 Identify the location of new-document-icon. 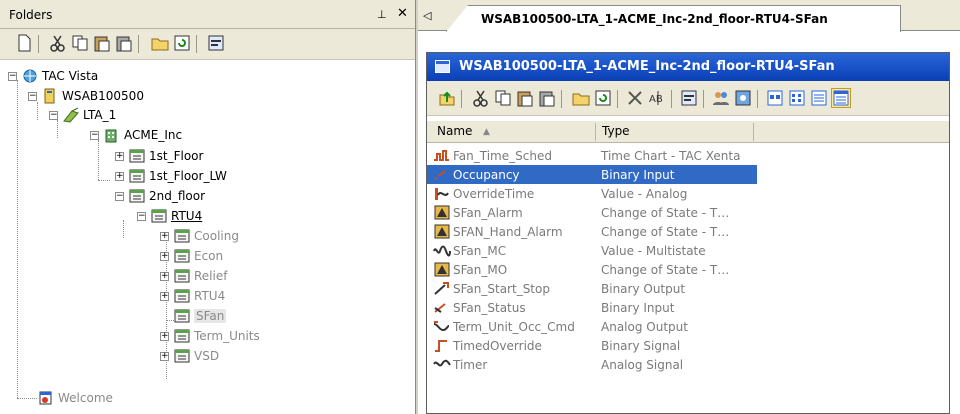
(24, 43).